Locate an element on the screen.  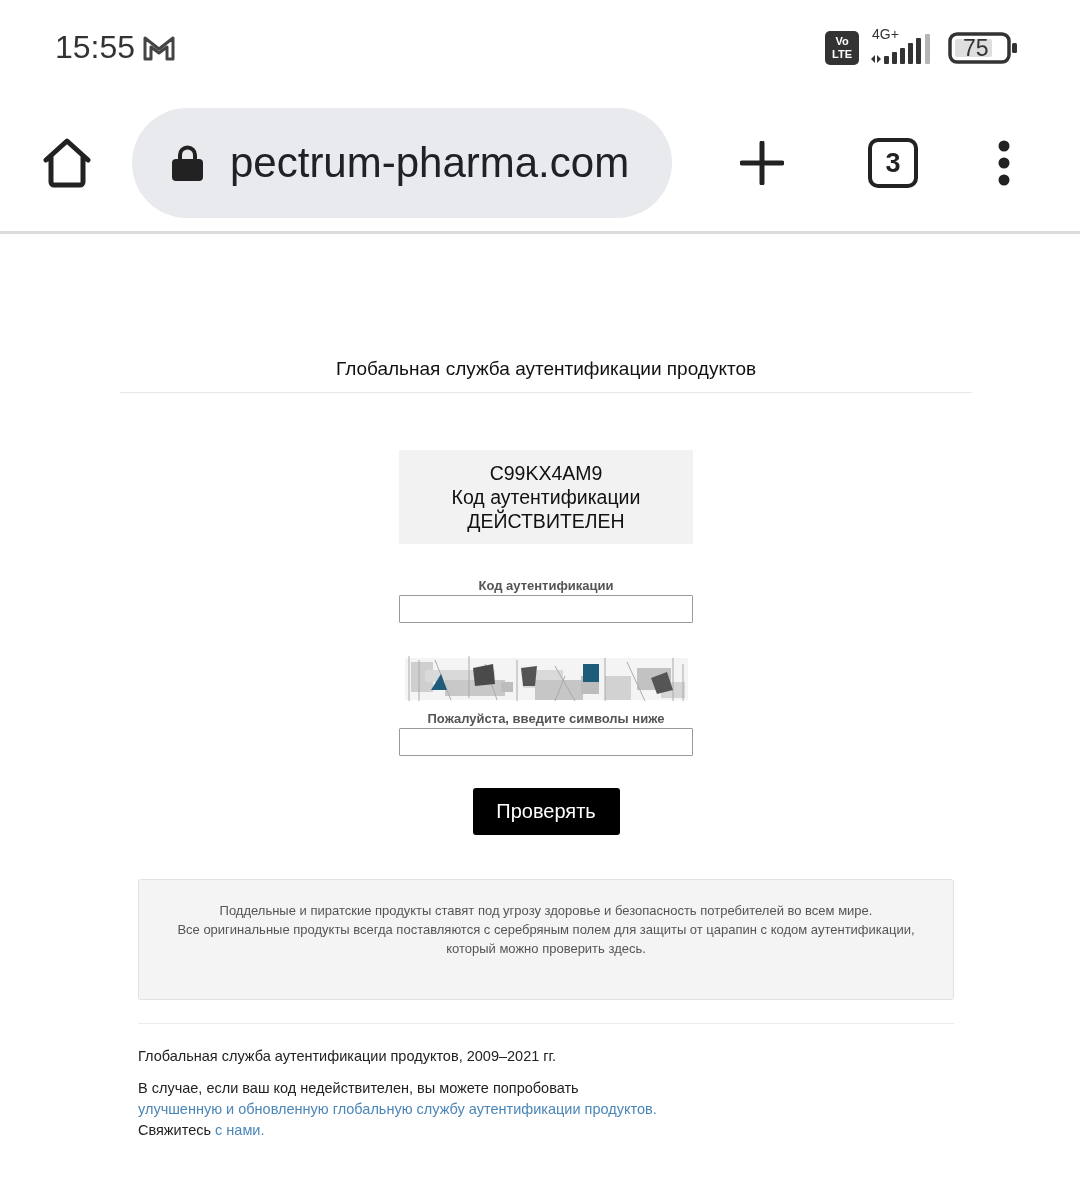
menu-icon is located at coordinates (1004, 163).